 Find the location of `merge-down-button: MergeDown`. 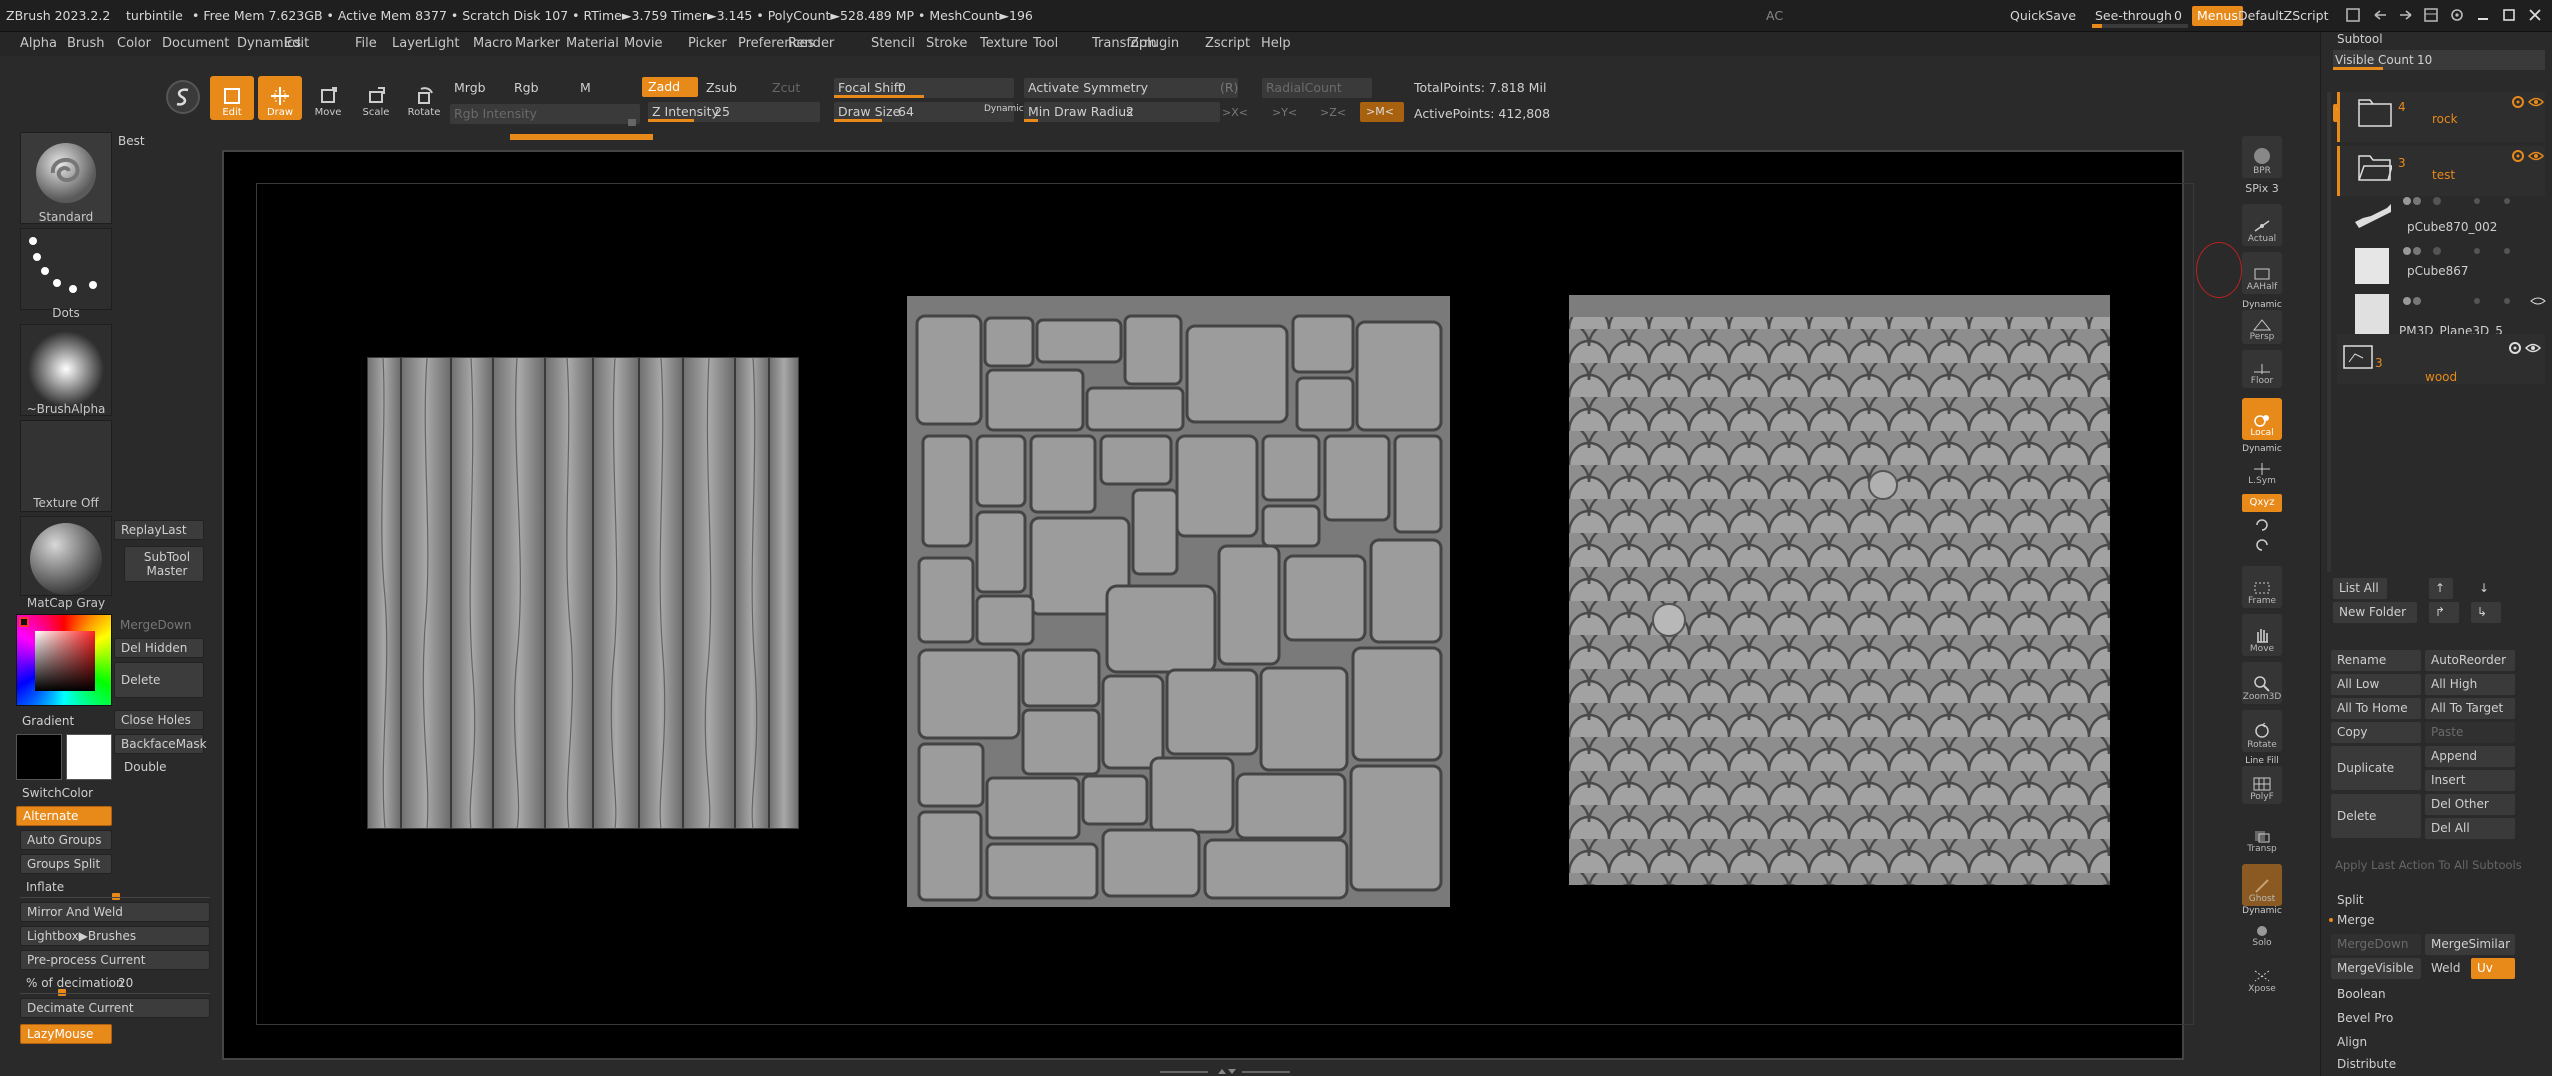

merge-down-button: MergeDown is located at coordinates (159, 626).